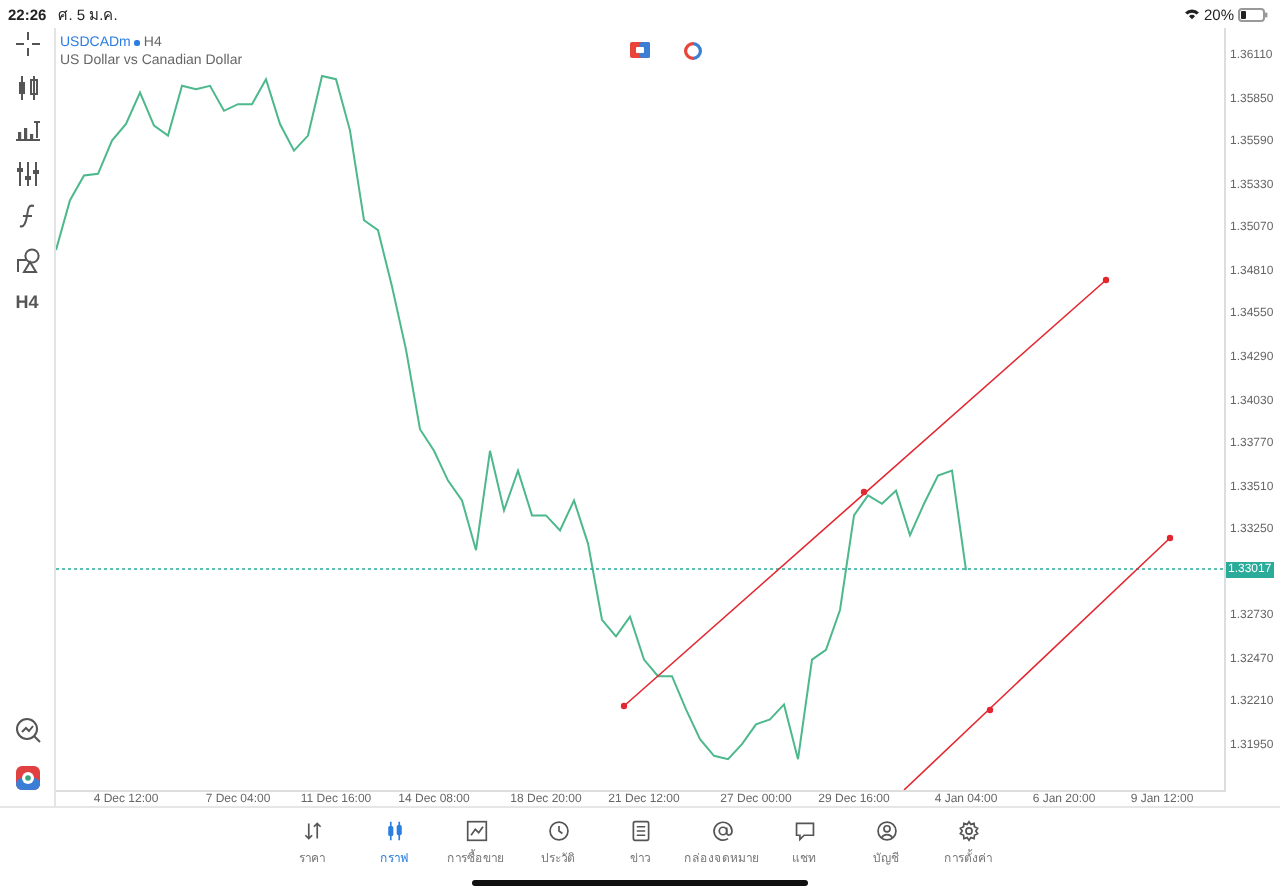 The width and height of the screenshot is (1280, 894). Describe the element at coordinates (968, 831) in the screenshot. I see `settings-icon` at that location.